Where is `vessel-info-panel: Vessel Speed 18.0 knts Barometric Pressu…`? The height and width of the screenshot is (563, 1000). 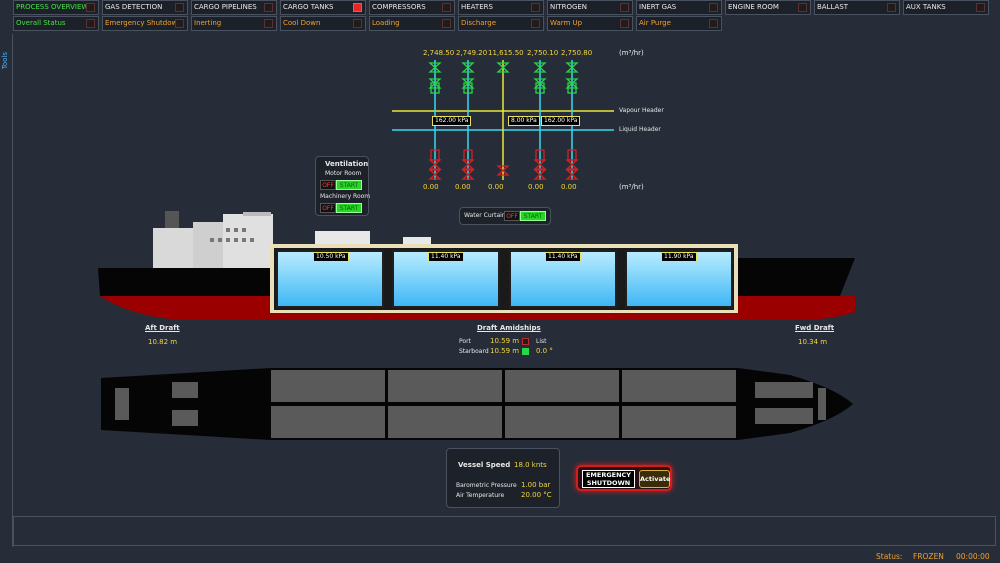
vessel-info-panel: Vessel Speed 18.0 knts Barometric Pressu… is located at coordinates (503, 478).